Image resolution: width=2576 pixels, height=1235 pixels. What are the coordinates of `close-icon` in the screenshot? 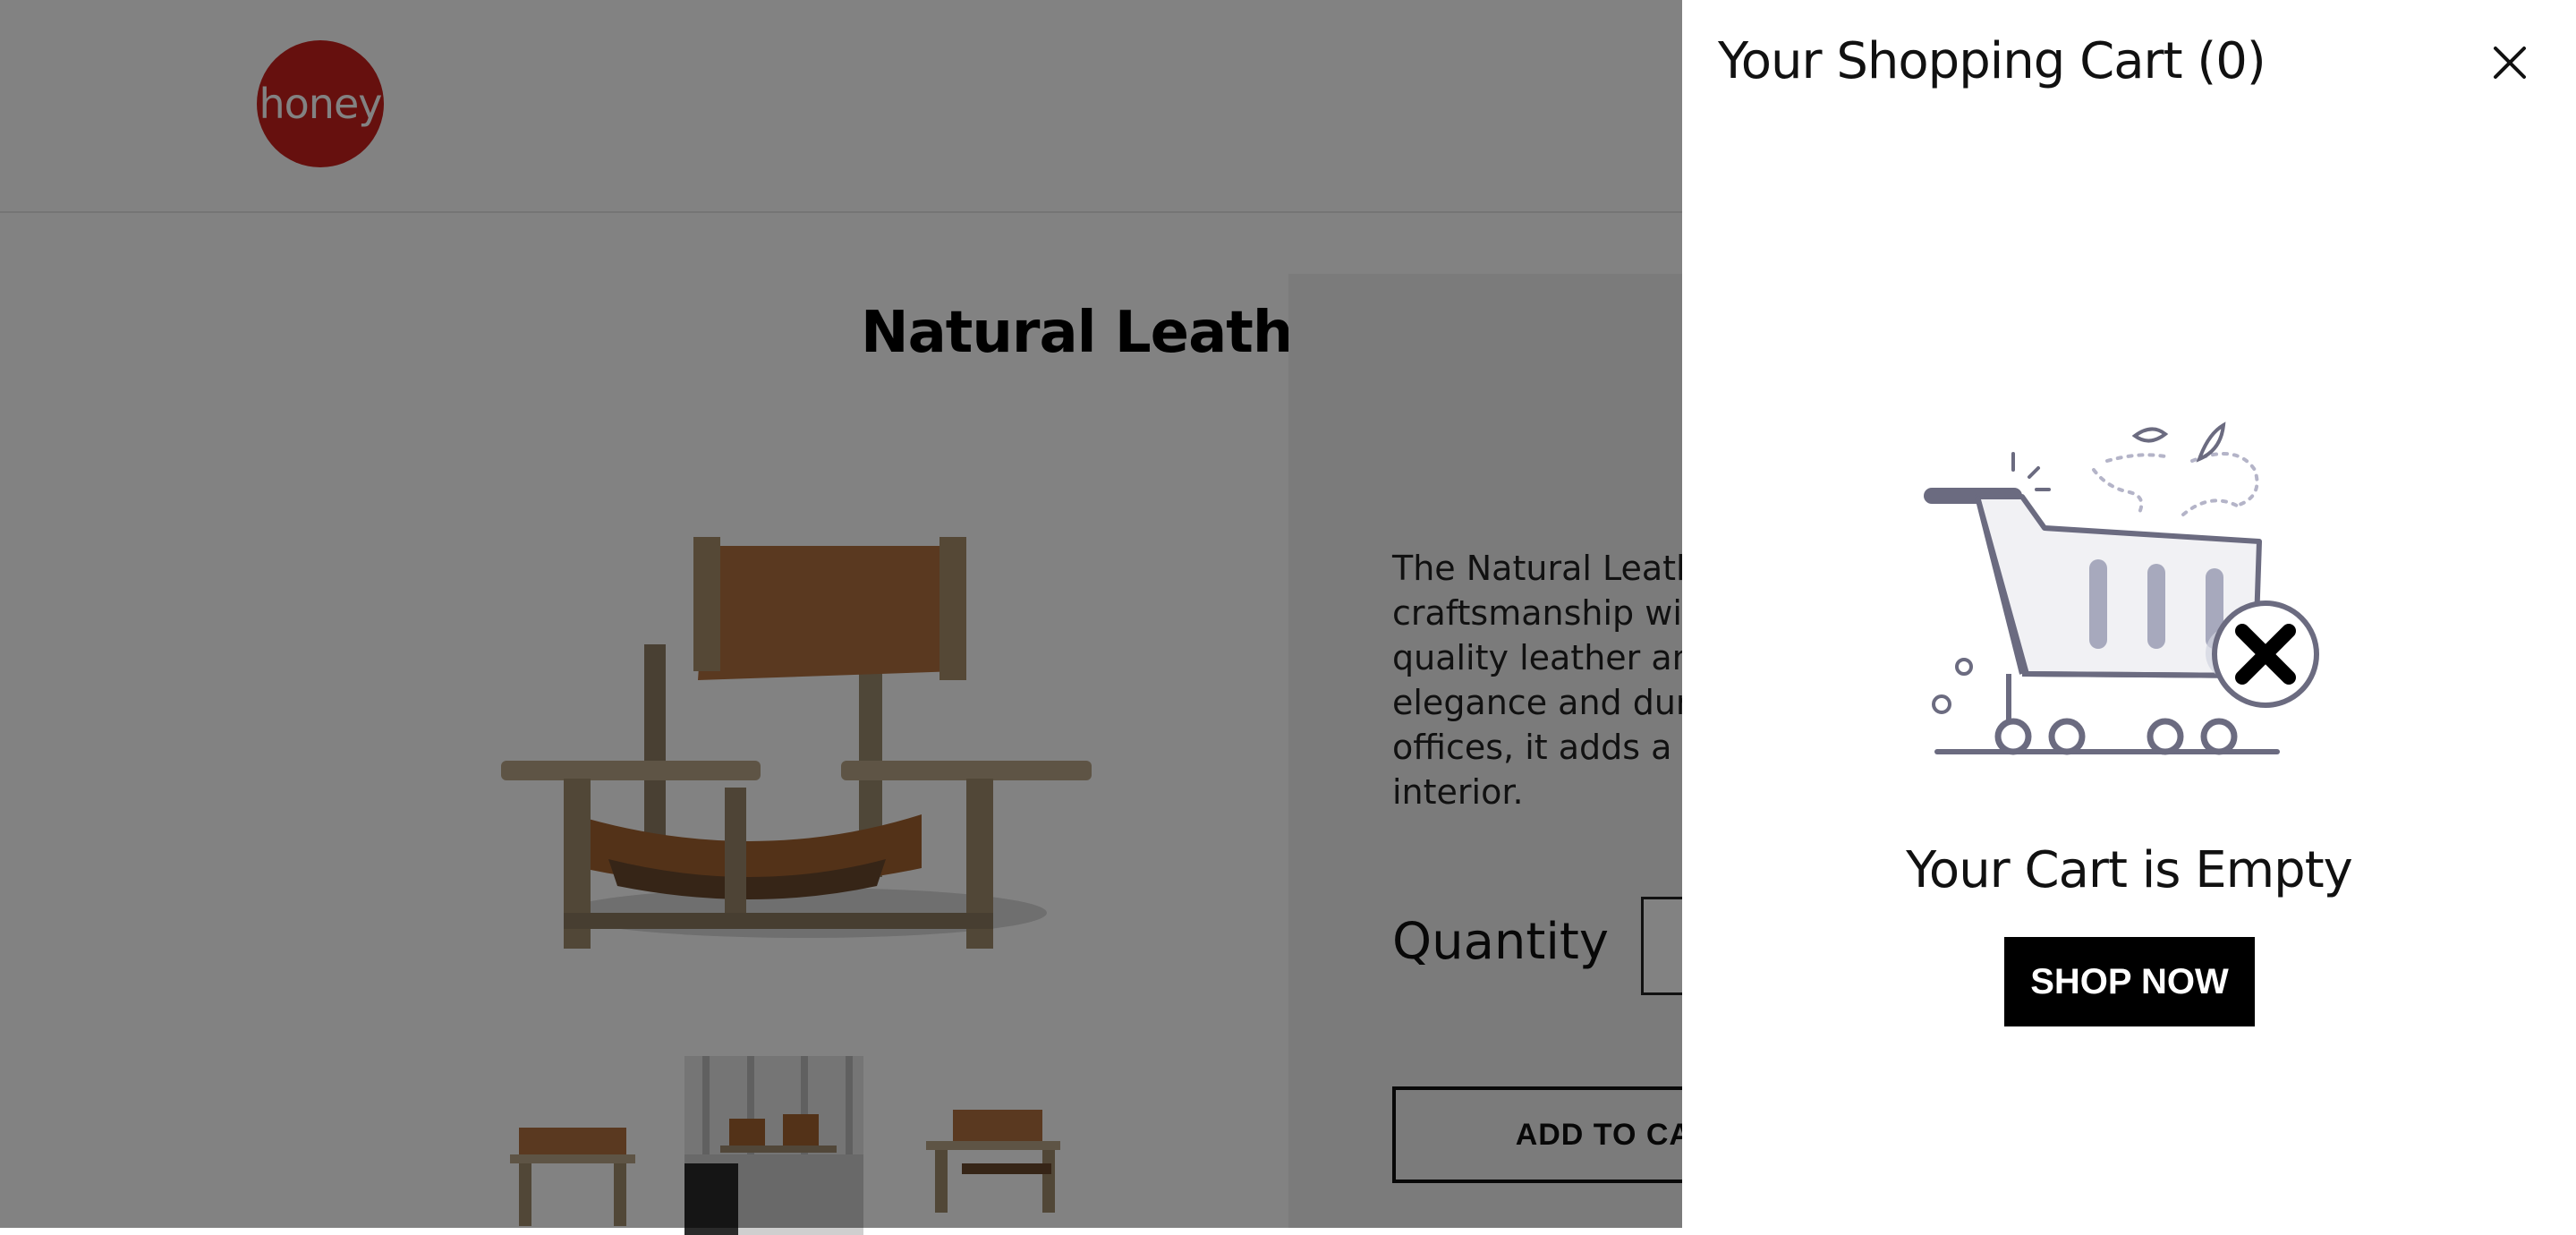 It's located at (2510, 63).